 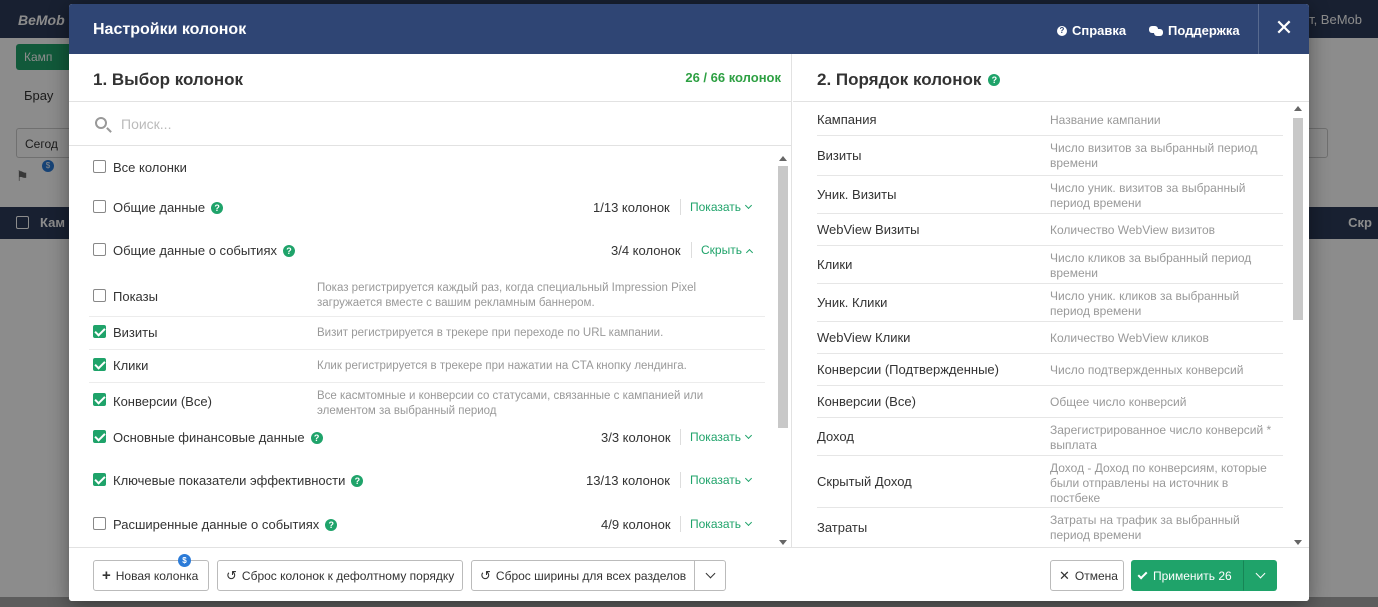 What do you see at coordinates (1187, 575) in the screenshot?
I see `apply-button: Применить 26` at bounding box center [1187, 575].